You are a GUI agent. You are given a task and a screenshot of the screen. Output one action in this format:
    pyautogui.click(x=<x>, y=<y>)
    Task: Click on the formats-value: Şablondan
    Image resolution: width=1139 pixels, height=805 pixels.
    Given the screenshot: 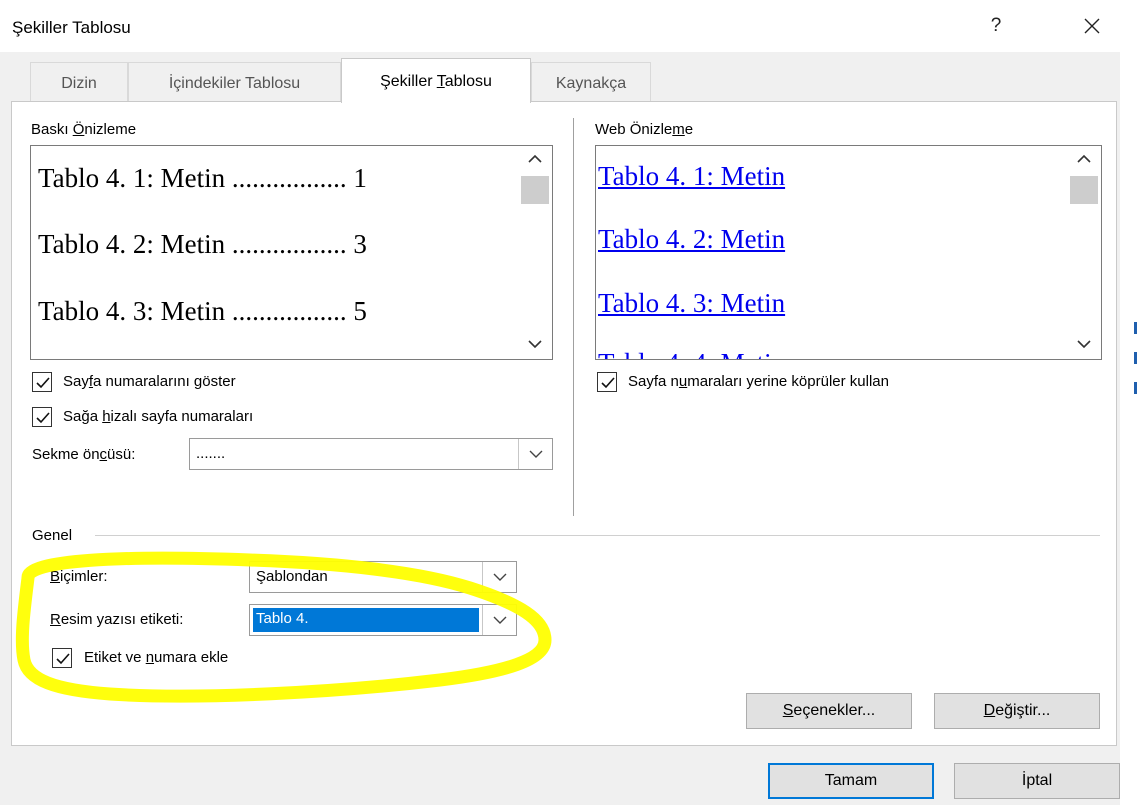 What is the action you would take?
    pyautogui.click(x=292, y=576)
    